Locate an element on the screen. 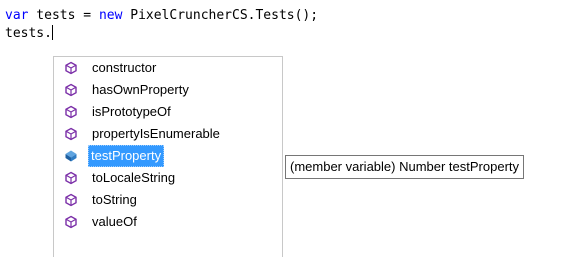 The width and height of the screenshot is (566, 257). completion-item-hasownproperty: hasOwnProperty is located at coordinates (168, 90).